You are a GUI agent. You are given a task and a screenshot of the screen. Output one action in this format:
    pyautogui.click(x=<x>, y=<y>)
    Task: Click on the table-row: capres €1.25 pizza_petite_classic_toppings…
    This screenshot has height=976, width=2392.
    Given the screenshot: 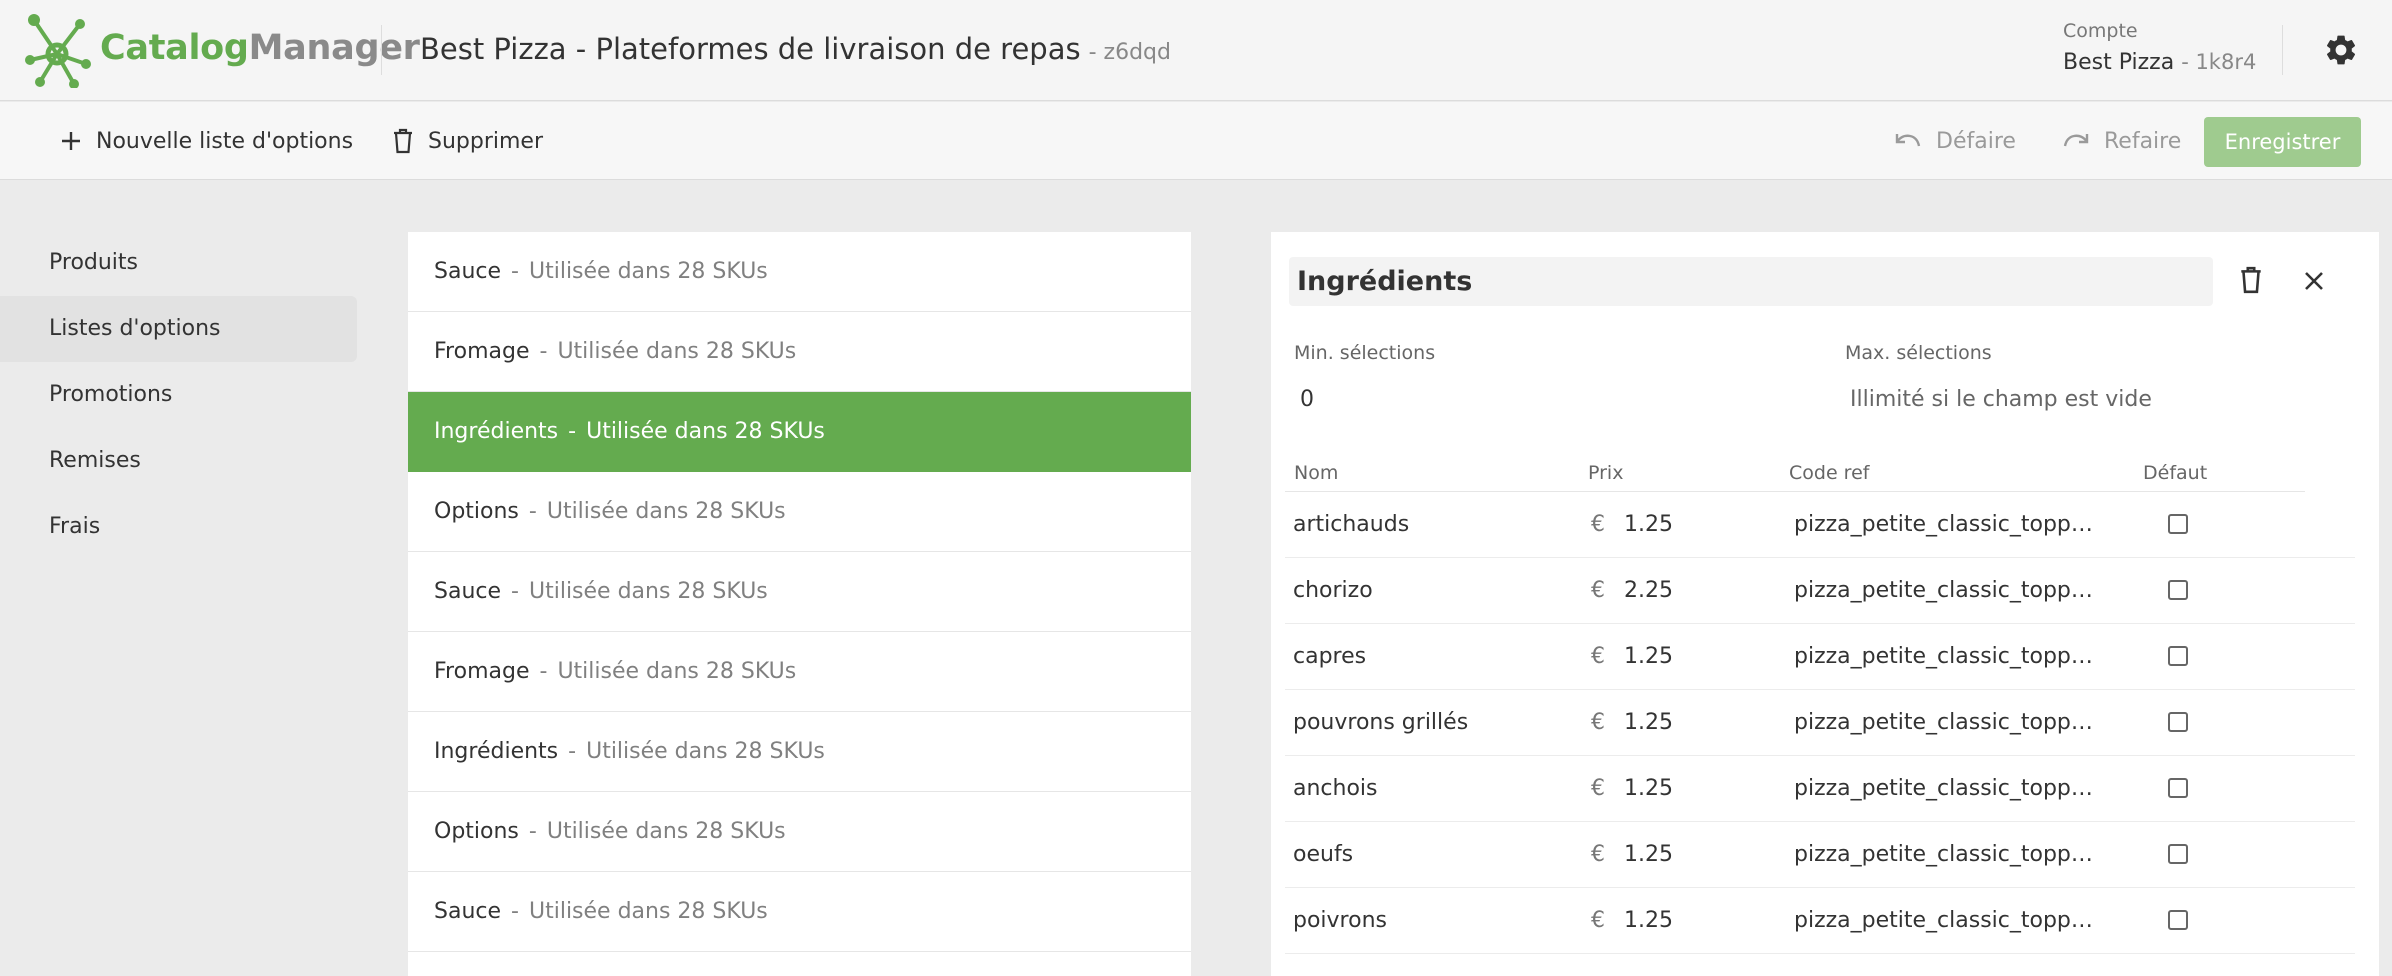 What is the action you would take?
    pyautogui.click(x=1820, y=657)
    